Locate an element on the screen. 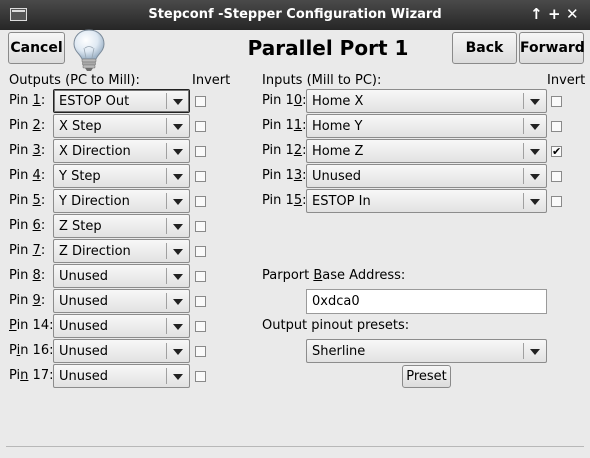 The height and width of the screenshot is (458, 590). output-pin-select: ESTOP Out is located at coordinates (121, 101).